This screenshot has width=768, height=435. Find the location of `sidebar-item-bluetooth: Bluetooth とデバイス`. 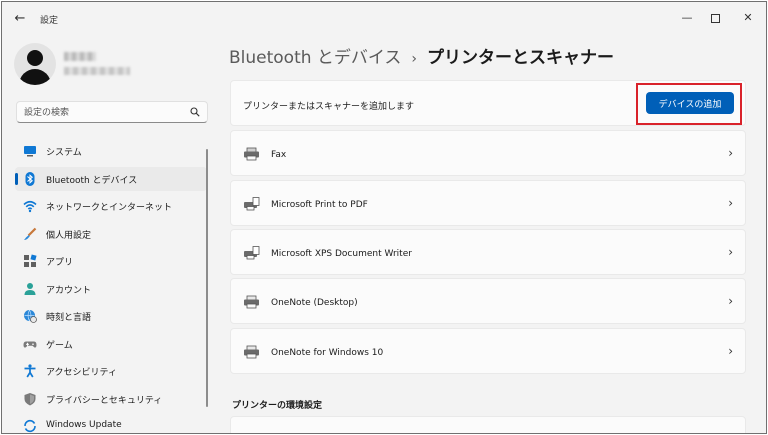

sidebar-item-bluetooth: Bluetooth とデバイス is located at coordinates (111, 179).